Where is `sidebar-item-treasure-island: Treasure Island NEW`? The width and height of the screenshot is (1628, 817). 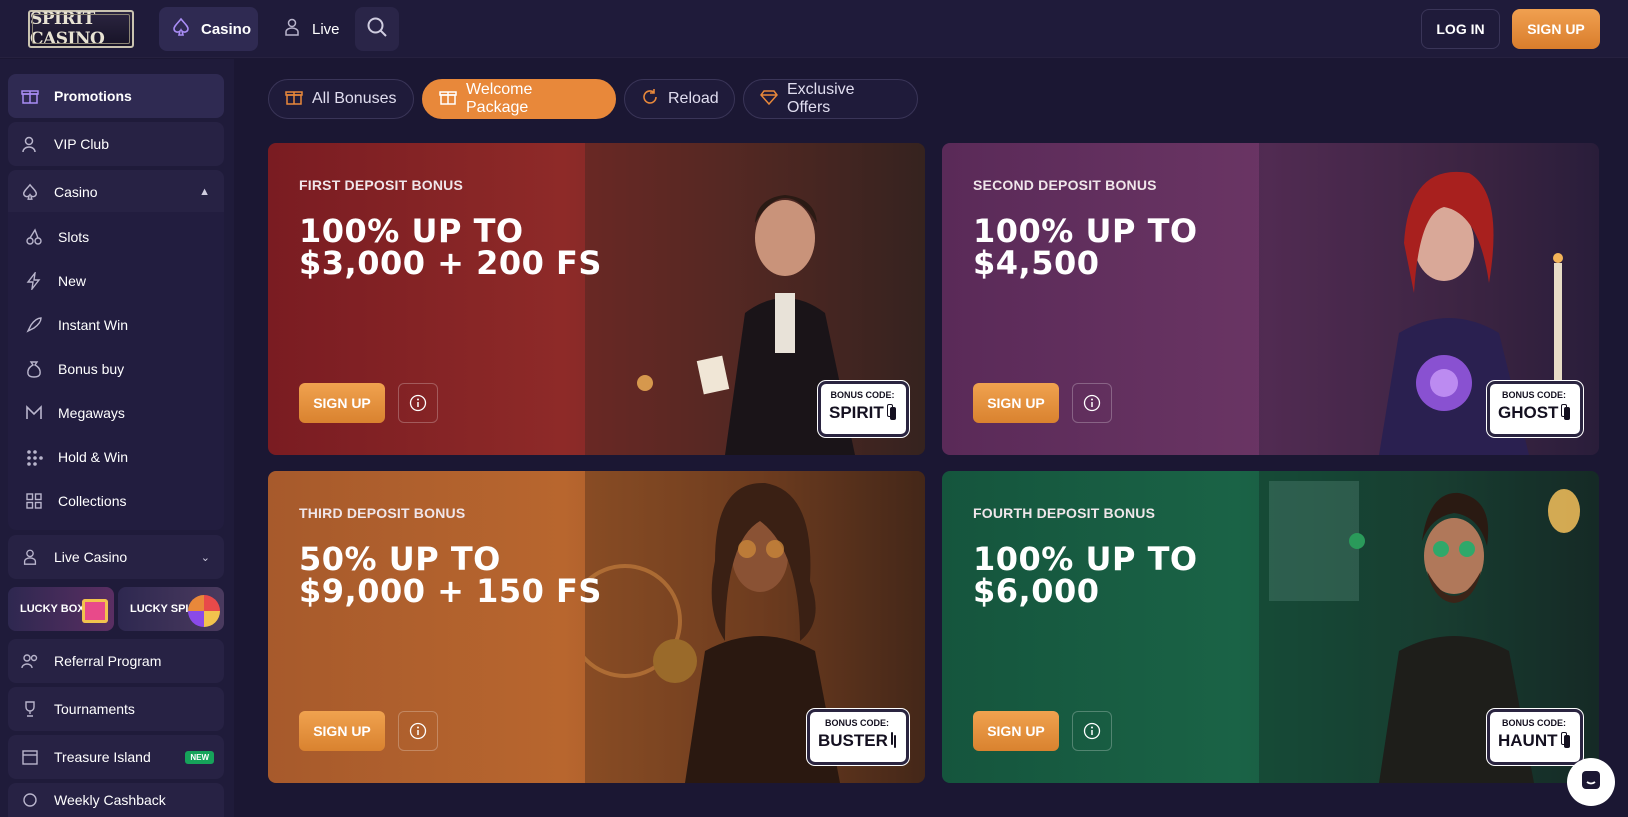
sidebar-item-treasure-island: Treasure Island NEW is located at coordinates (116, 757).